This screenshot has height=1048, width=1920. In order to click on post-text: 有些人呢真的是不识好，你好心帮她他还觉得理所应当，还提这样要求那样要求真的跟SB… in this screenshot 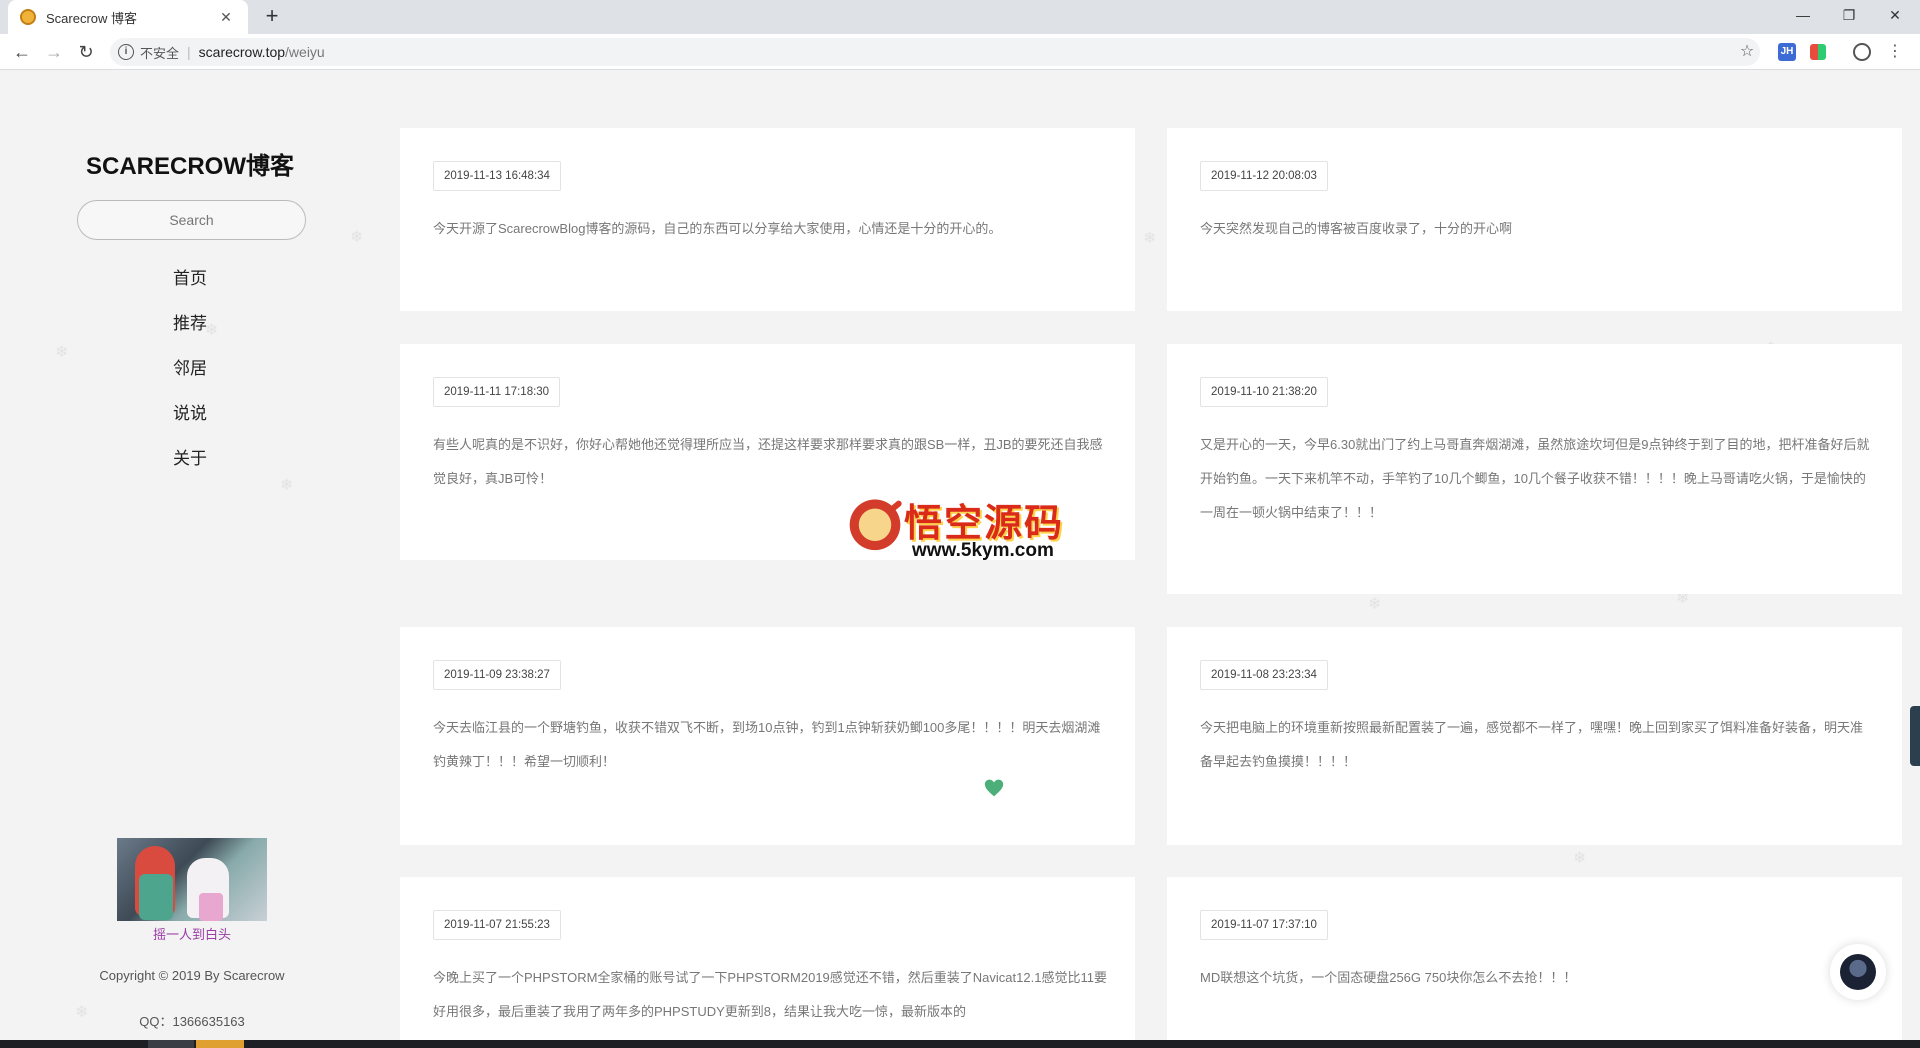, I will do `click(768, 461)`.